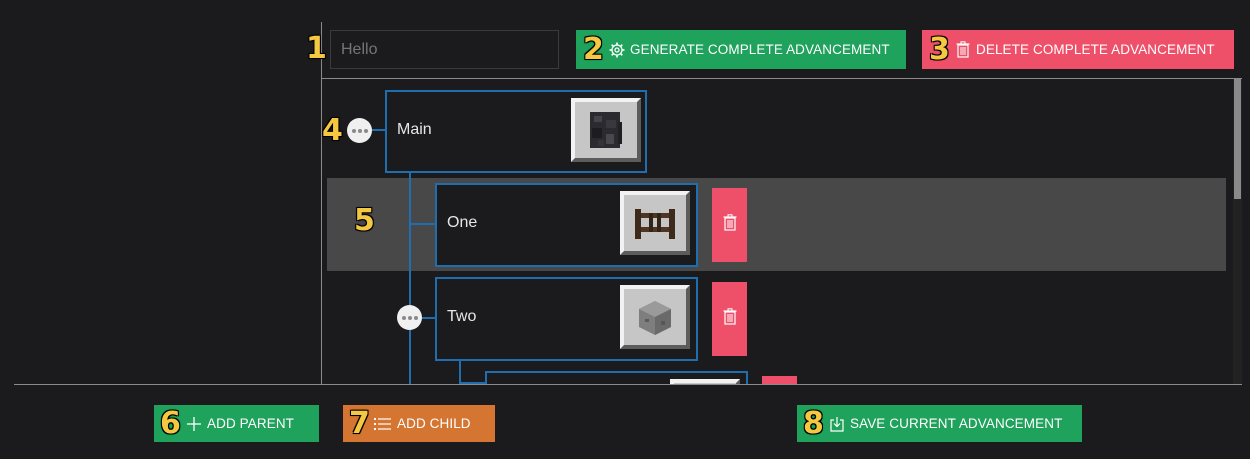  Describe the element at coordinates (193, 423) in the screenshot. I see `plus-icon` at that location.